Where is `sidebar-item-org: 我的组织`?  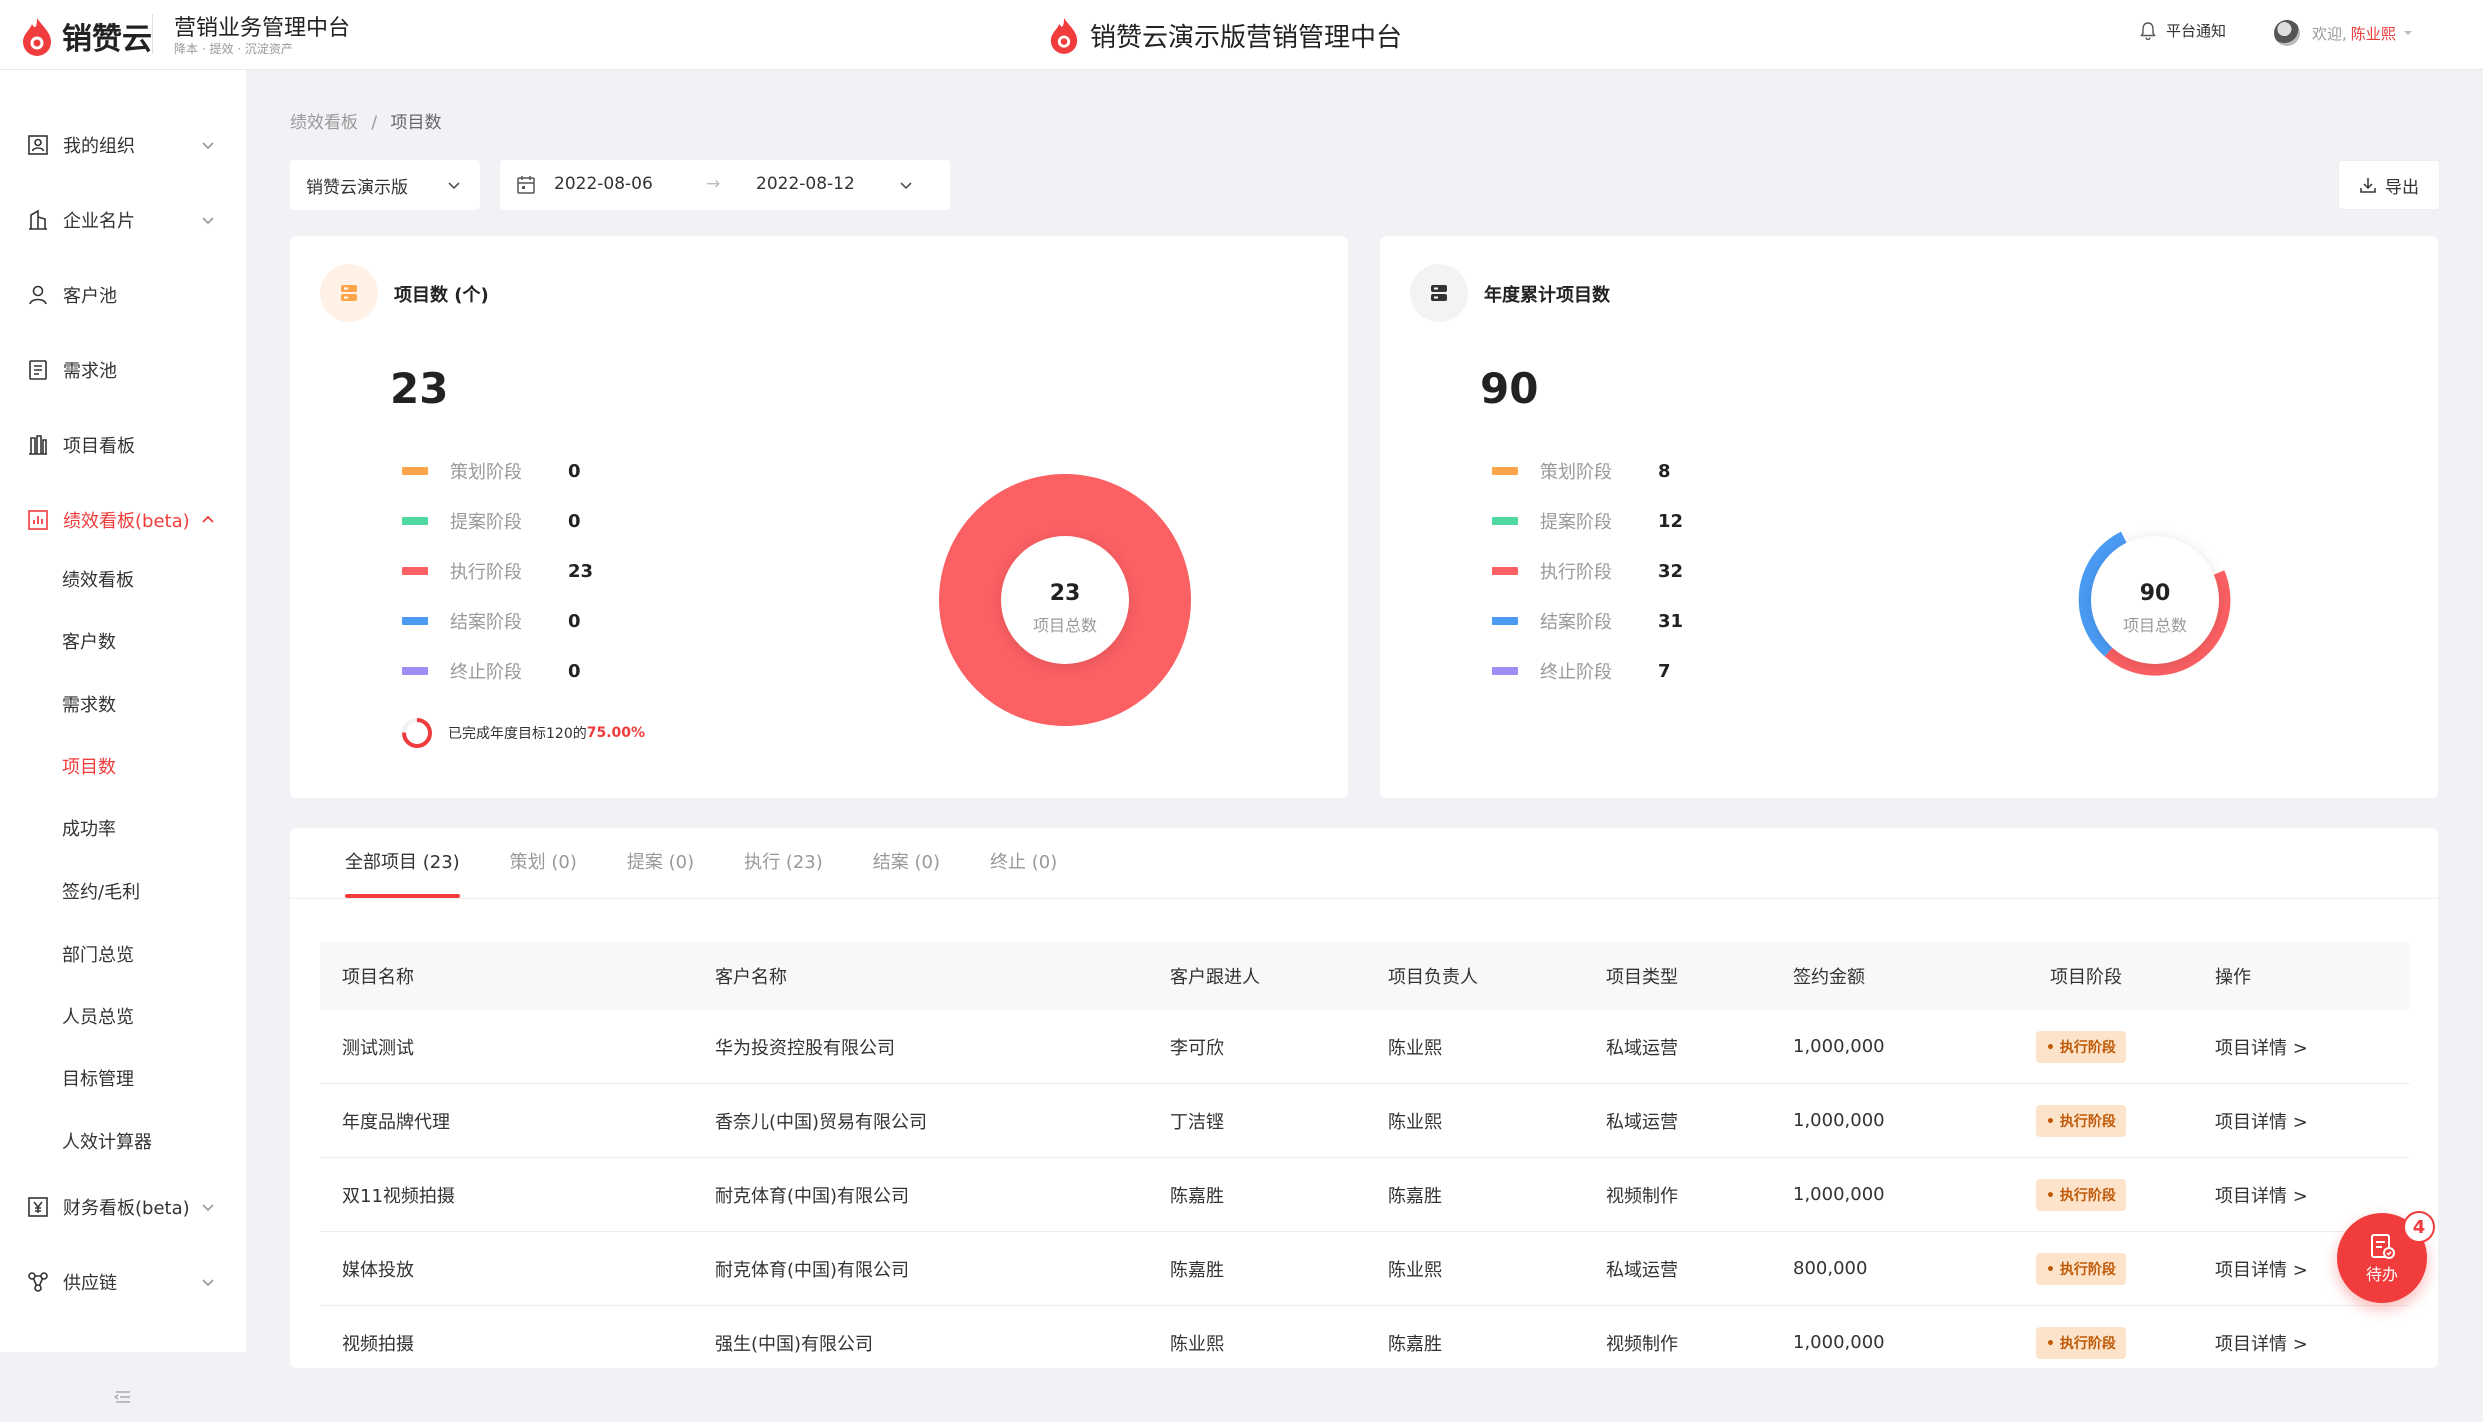 sidebar-item-org: 我的组织 is located at coordinates (123, 145).